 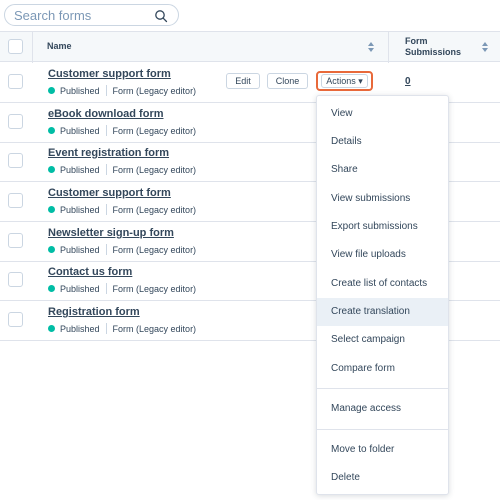 I want to click on form-title-link: Registration form, so click(x=94, y=312).